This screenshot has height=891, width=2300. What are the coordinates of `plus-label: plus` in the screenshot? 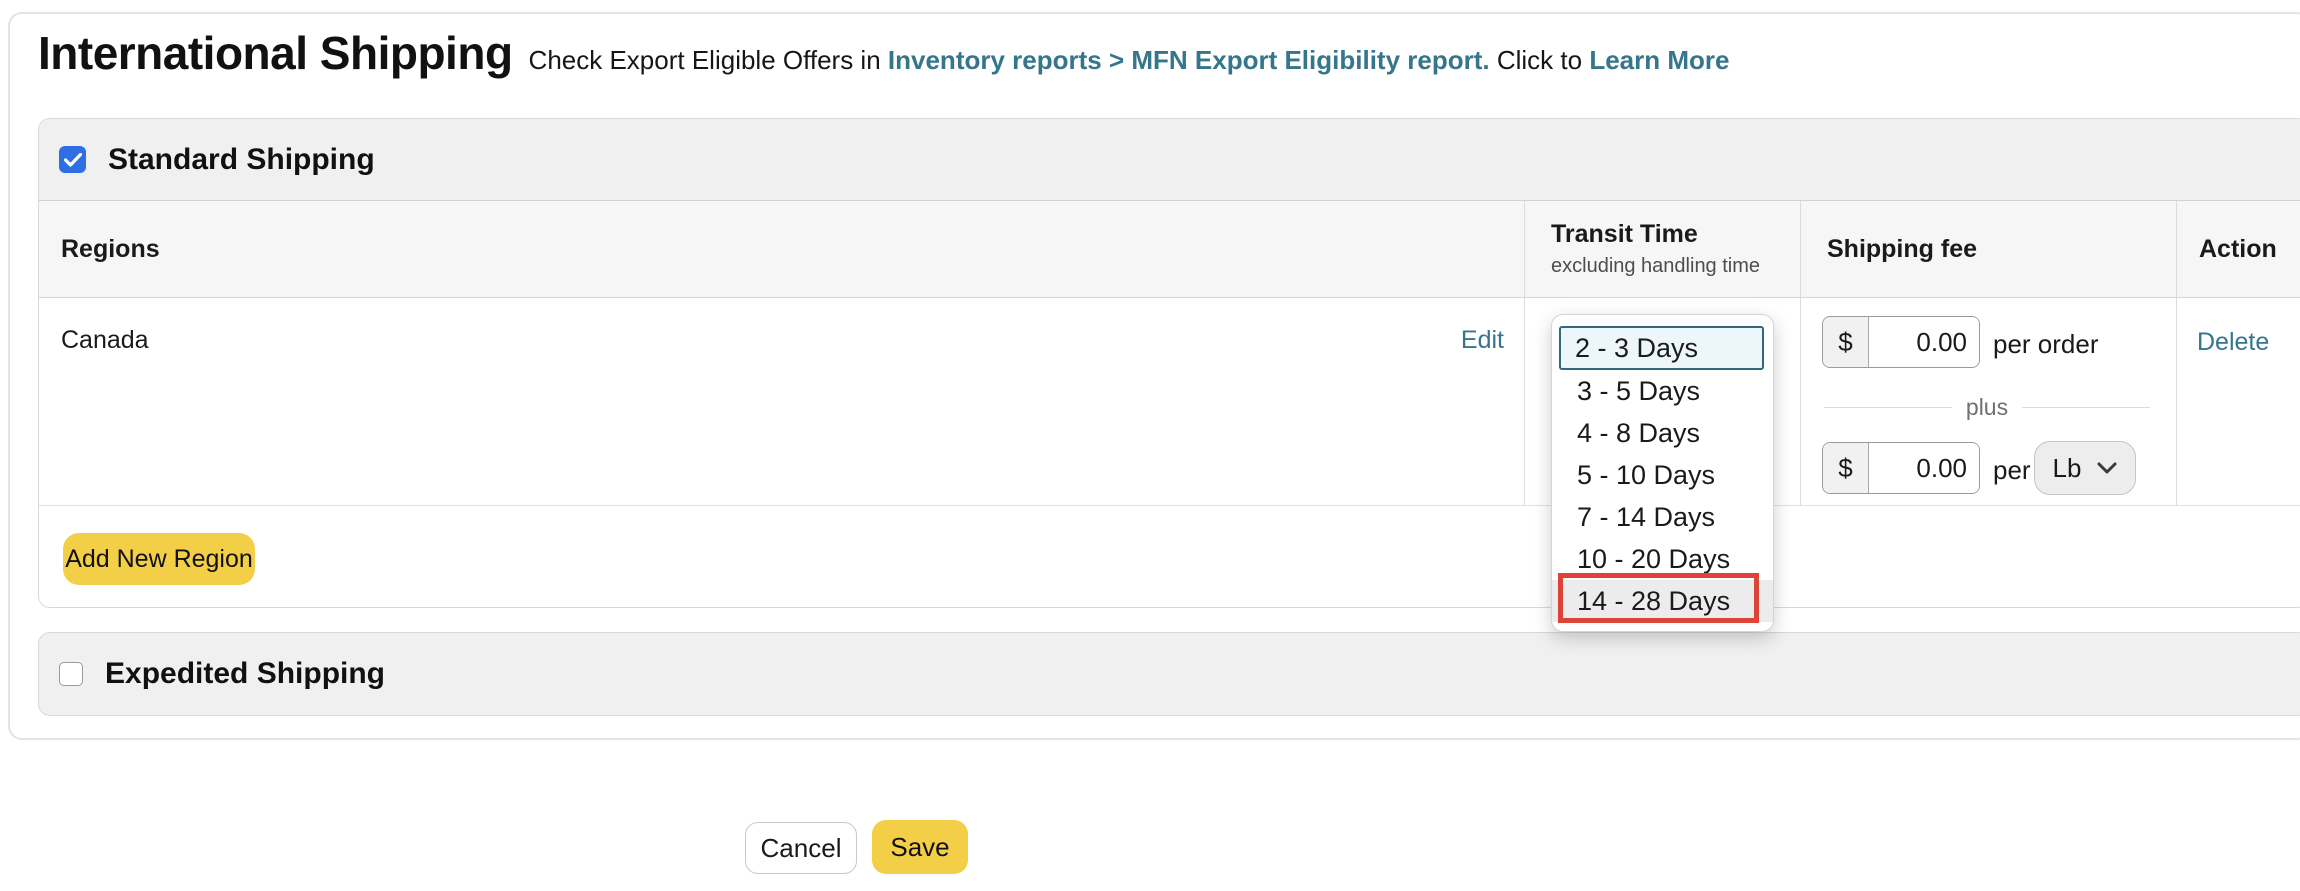 It's located at (1987, 407).